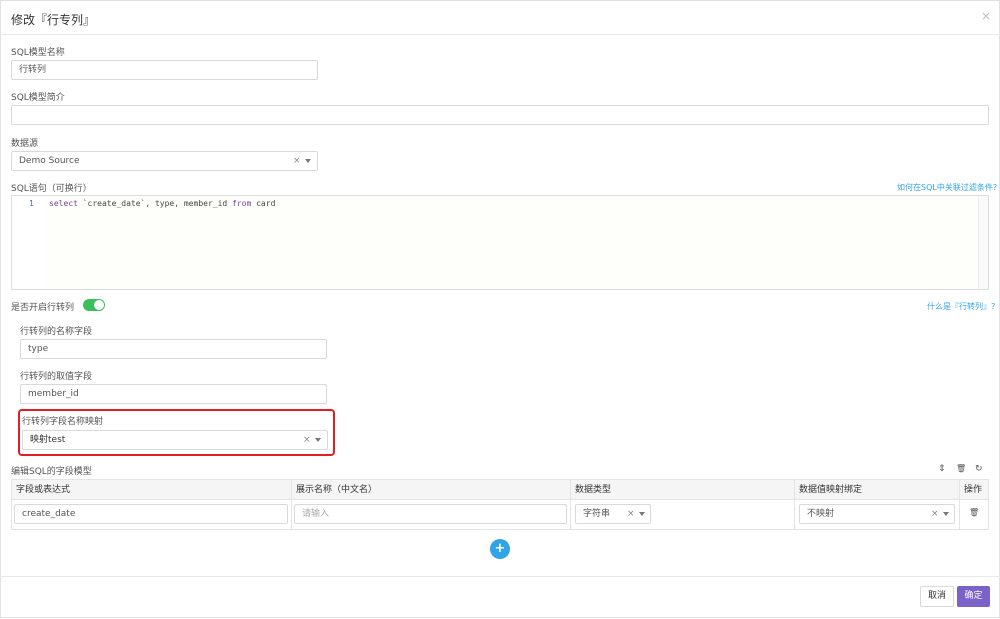 Image resolution: width=1000 pixels, height=619 pixels. I want to click on editor-gutter: 1, so click(29, 242).